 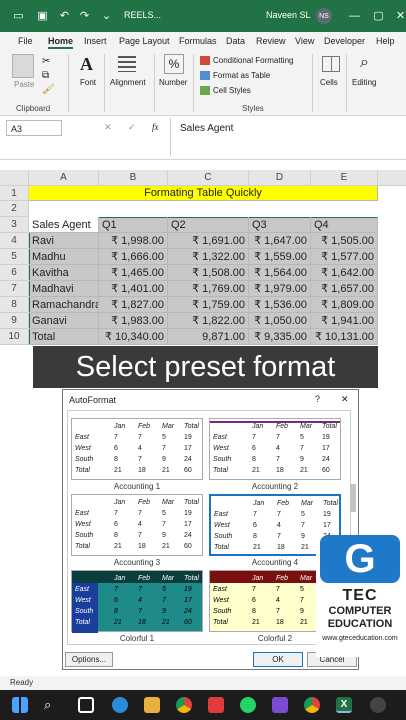 What do you see at coordinates (133, 305) in the screenshot?
I see `cell-q1: ₹ 1,827.00` at bounding box center [133, 305].